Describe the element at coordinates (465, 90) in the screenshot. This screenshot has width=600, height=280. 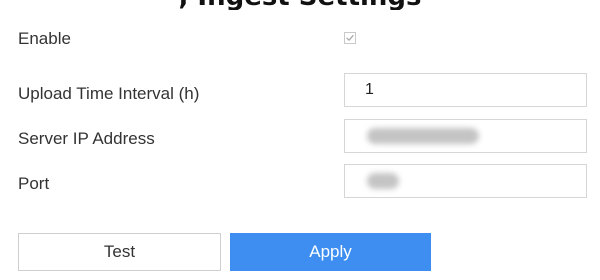
I see `upload-interval-input: 1` at that location.